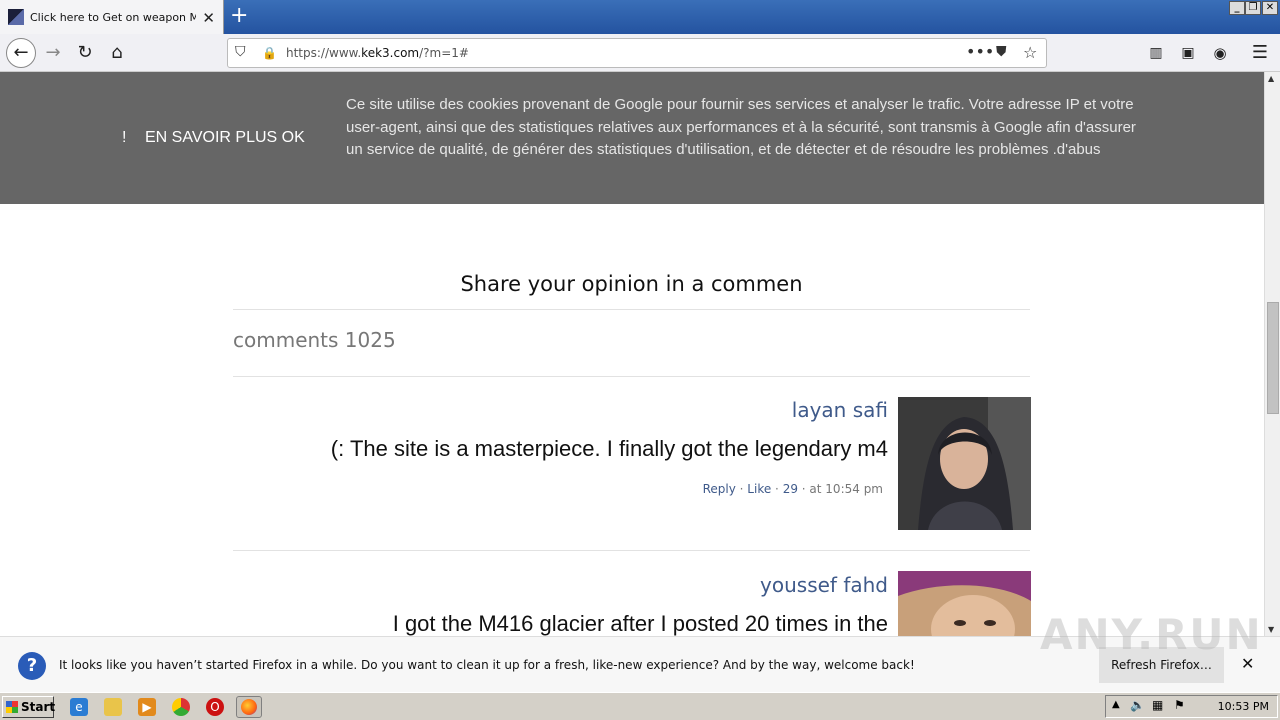 The image size is (1280, 720). What do you see at coordinates (1151, 634) in the screenshot?
I see `watermark-logo: ANY.RUN` at bounding box center [1151, 634].